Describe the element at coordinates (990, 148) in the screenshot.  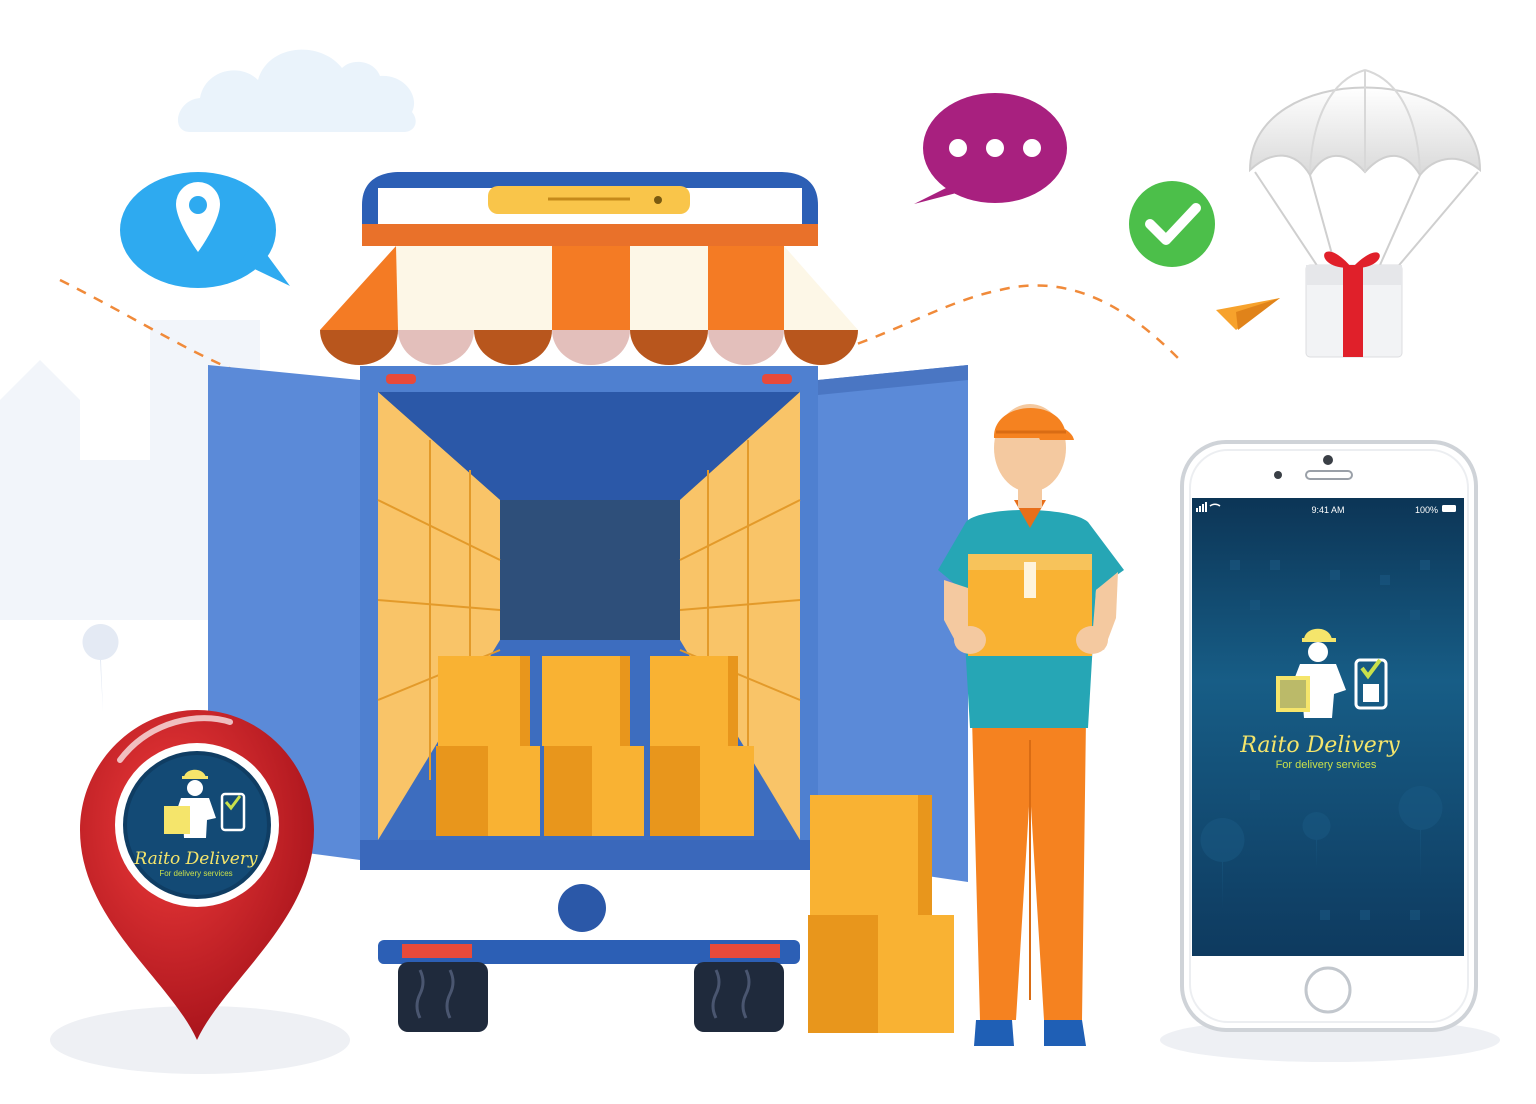
I see `typing-chat-bubble-icon` at that location.